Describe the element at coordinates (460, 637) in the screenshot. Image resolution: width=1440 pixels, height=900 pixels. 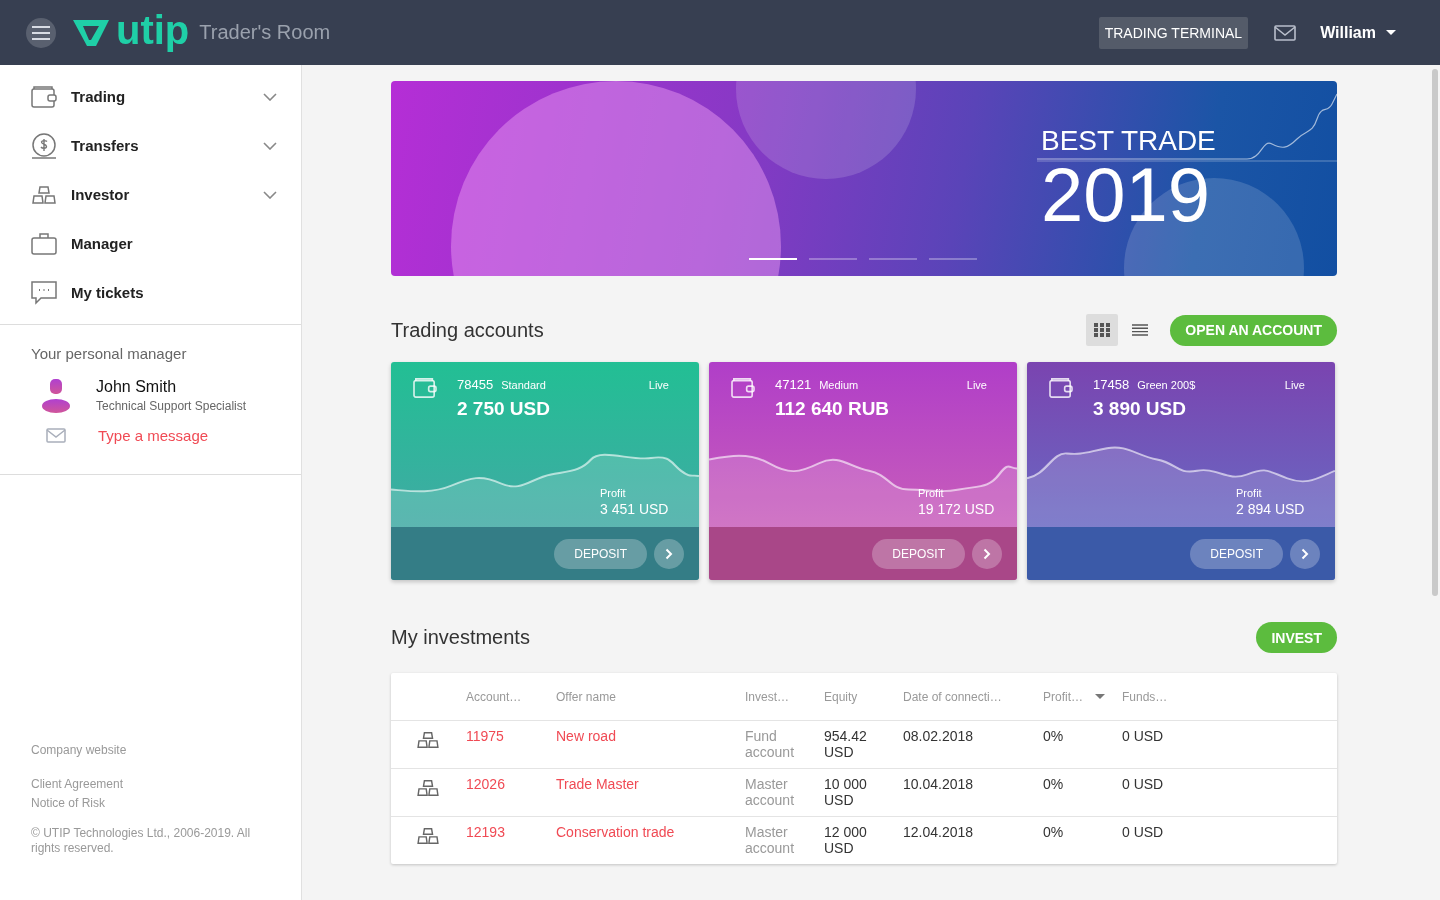
I see `section-title: My investments` at that location.